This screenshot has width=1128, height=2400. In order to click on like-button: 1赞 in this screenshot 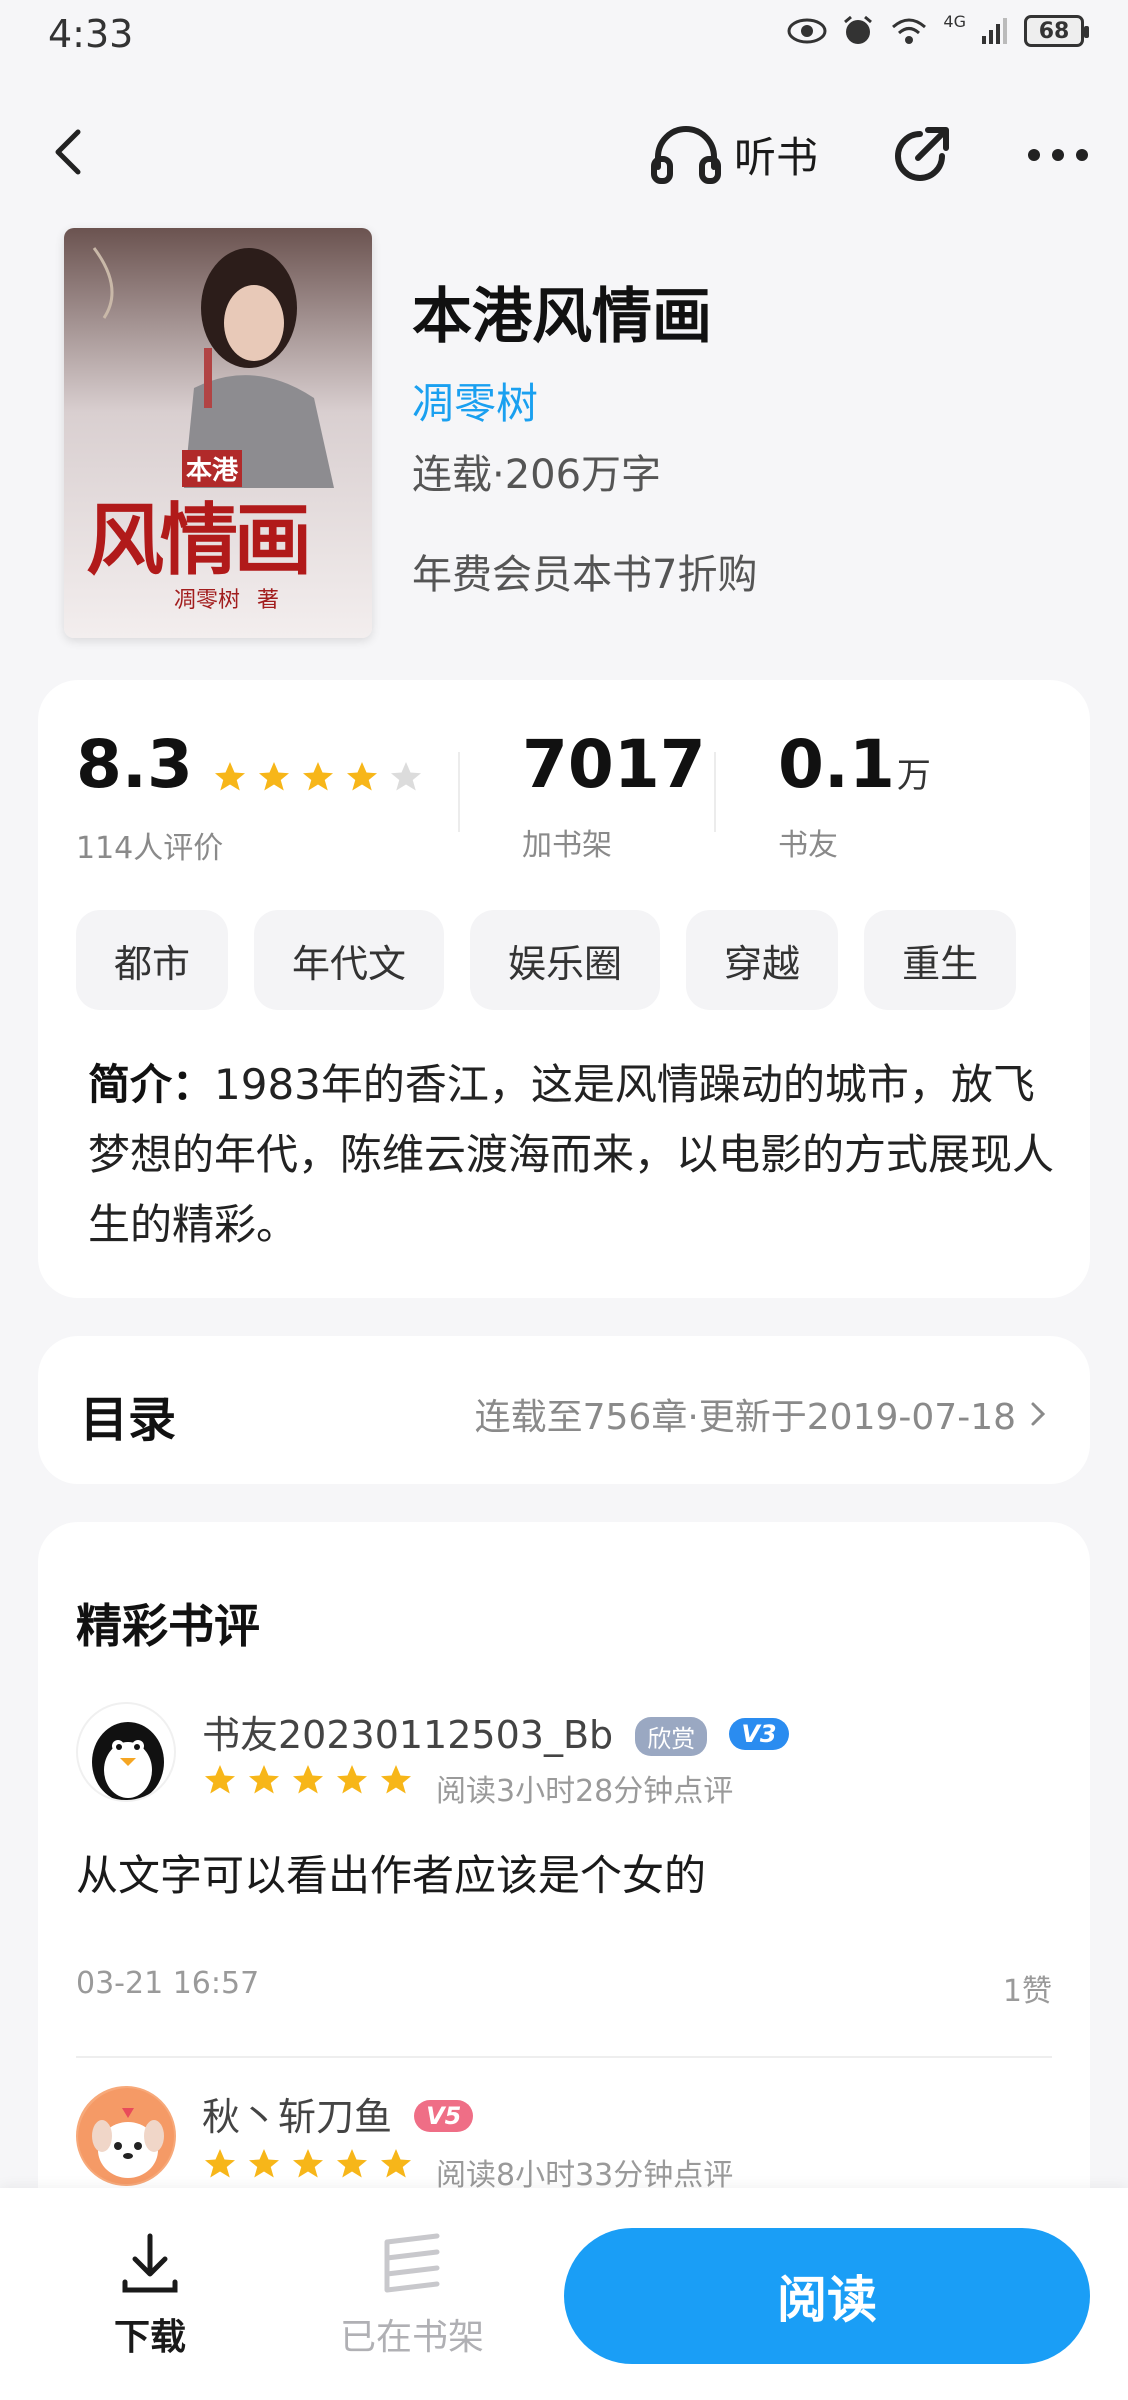, I will do `click(1027, 1988)`.